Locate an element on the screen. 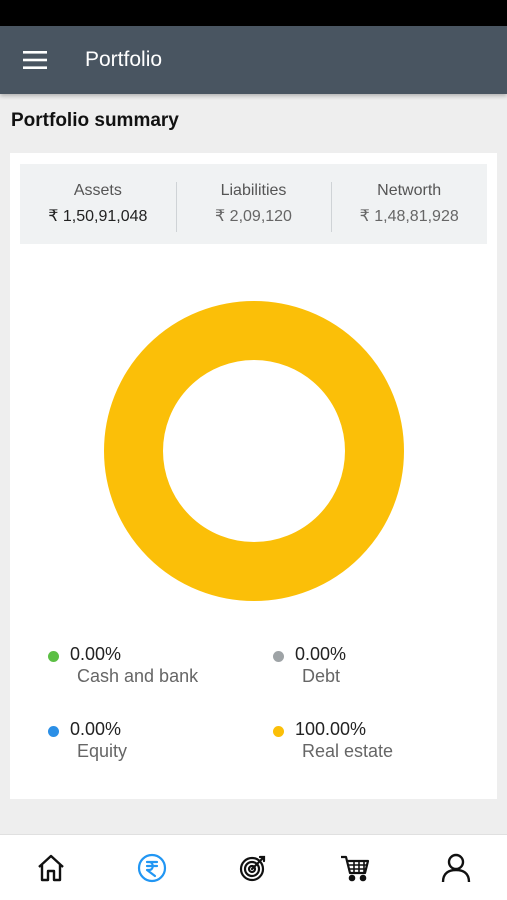  liabilities-label: Liabilities is located at coordinates (253, 190).